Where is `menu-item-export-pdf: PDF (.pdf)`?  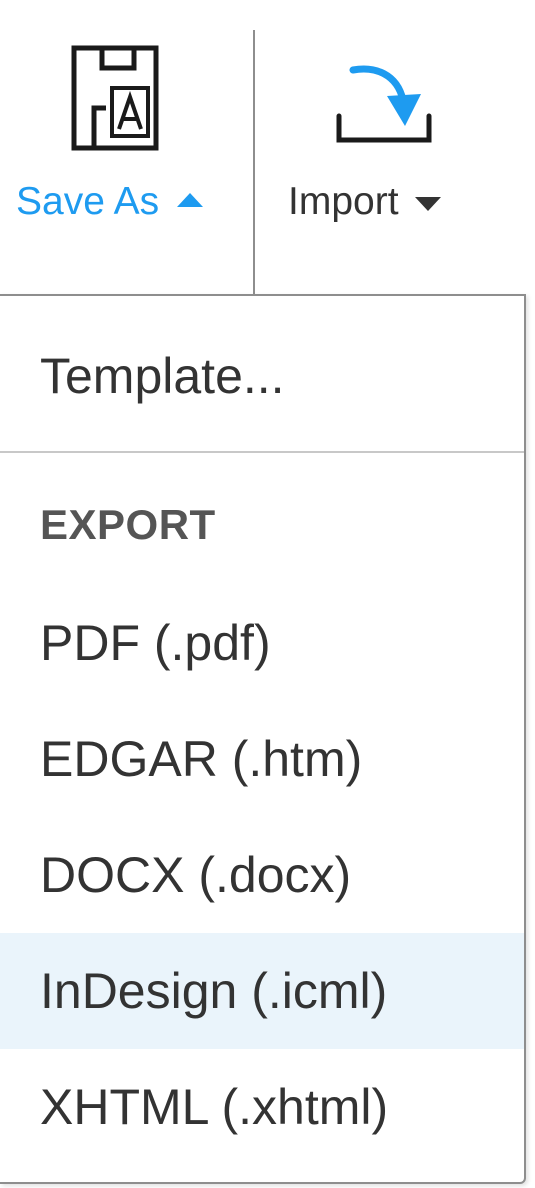 menu-item-export-pdf: PDF (.pdf) is located at coordinates (262, 643).